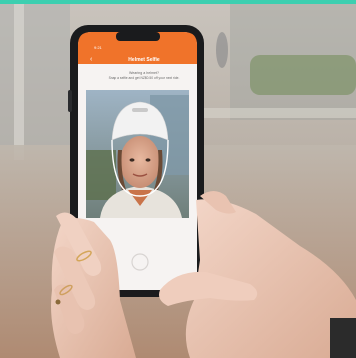 This screenshot has height=358, width=356. What do you see at coordinates (58, 302) in the screenshot?
I see `ring-gem-icon` at bounding box center [58, 302].